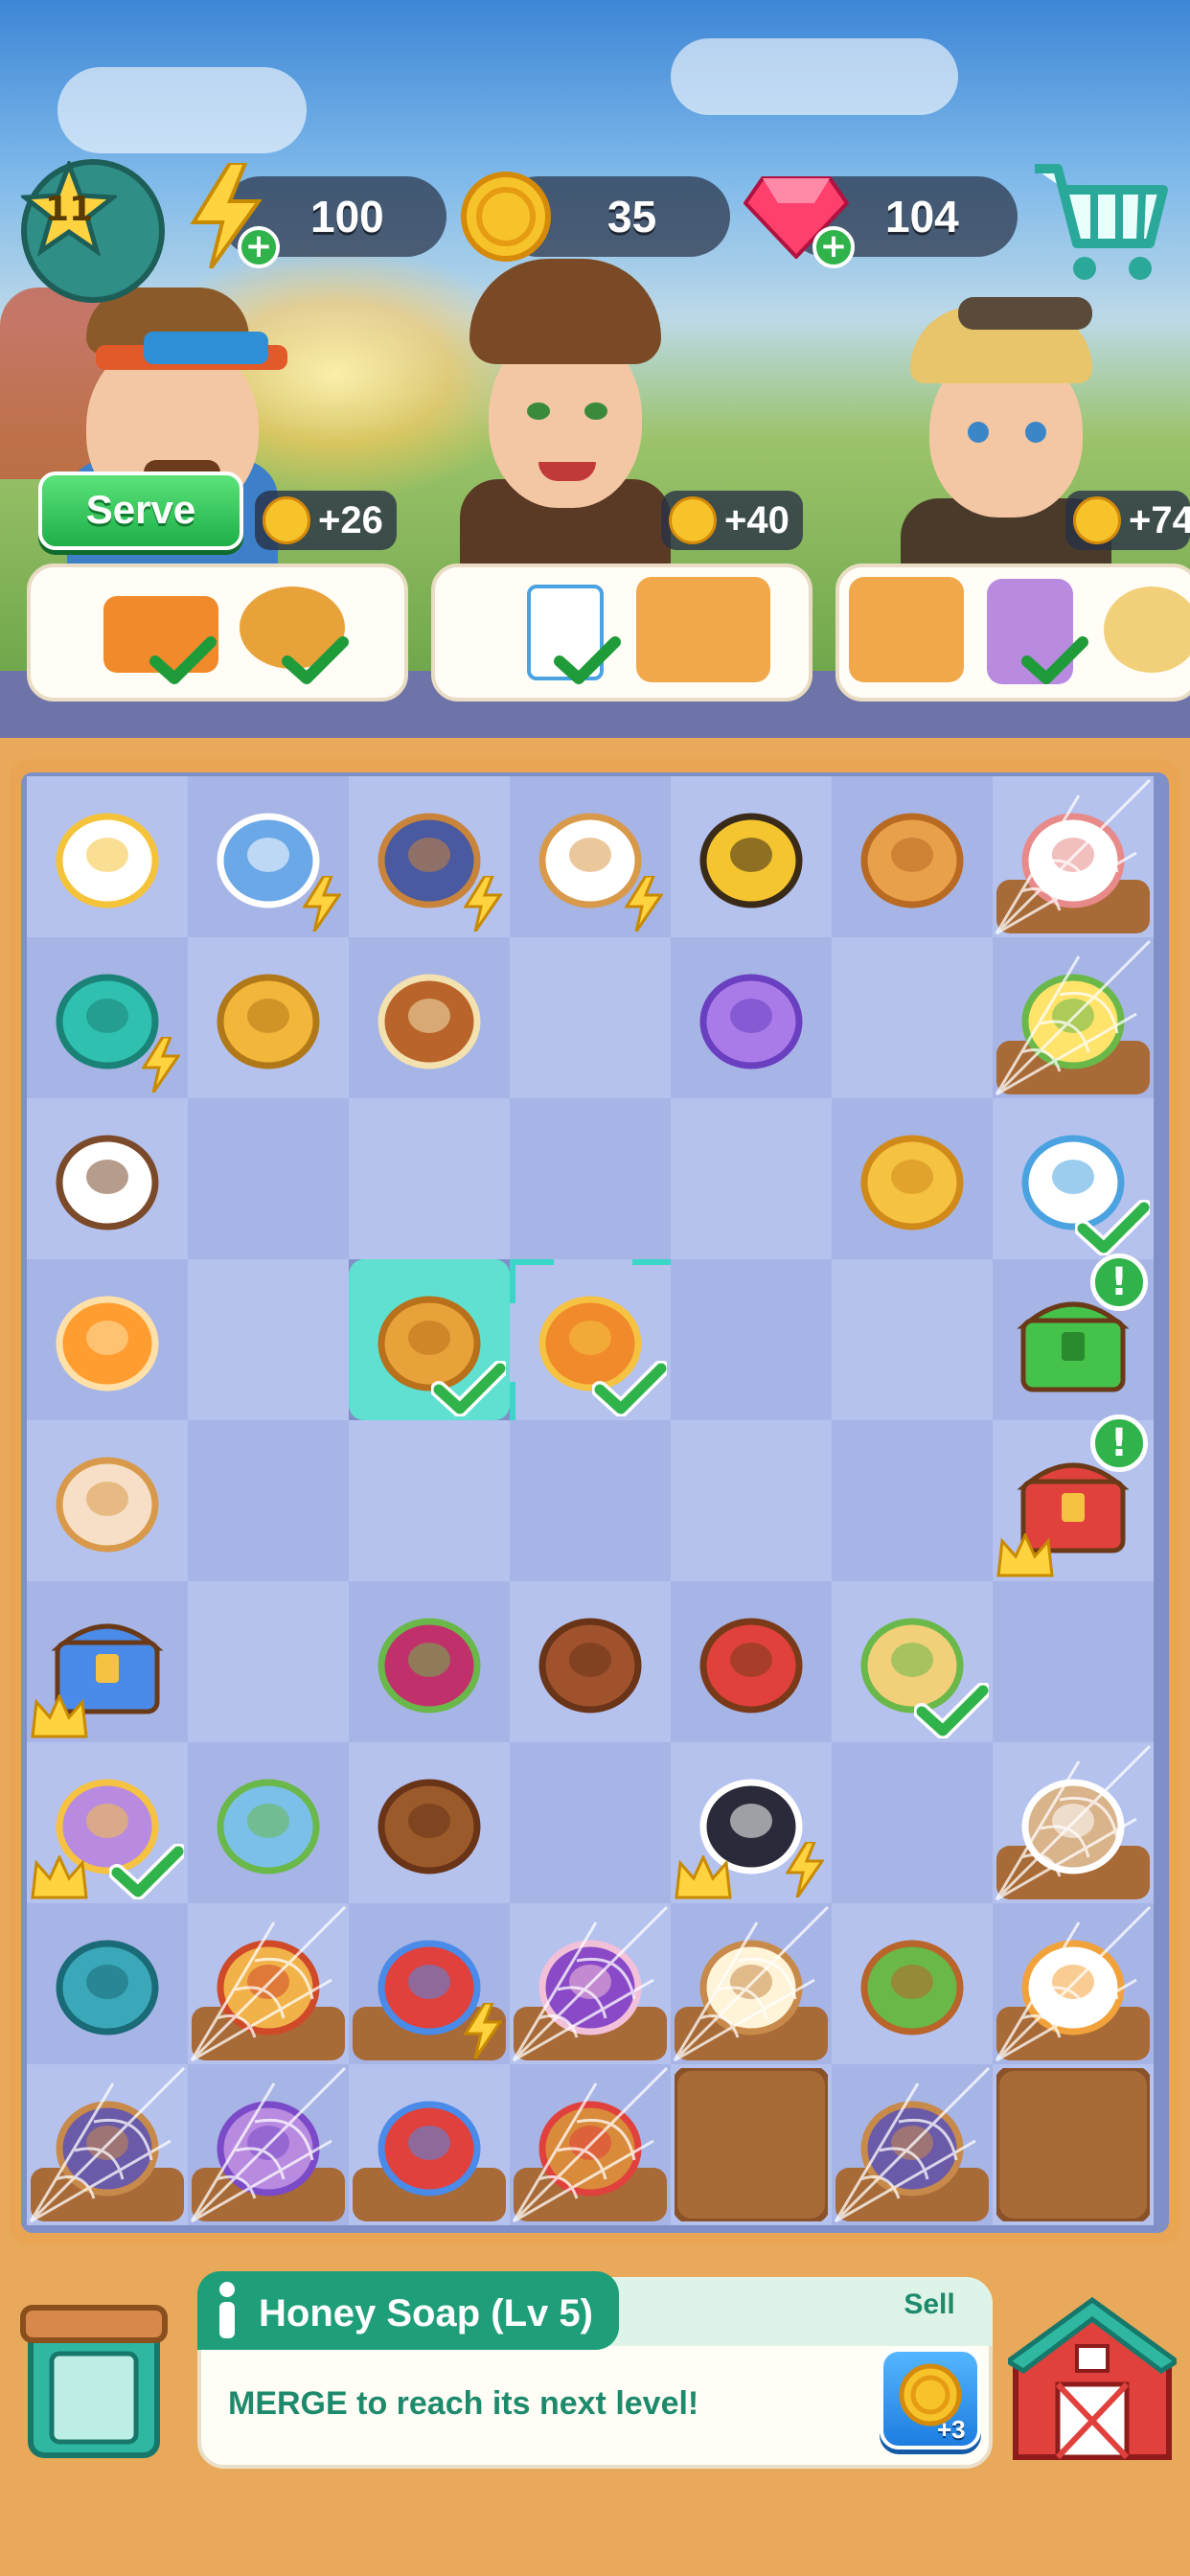 Image resolution: width=1190 pixels, height=2576 pixels. I want to click on level-star-icon: 11, so click(69, 209).